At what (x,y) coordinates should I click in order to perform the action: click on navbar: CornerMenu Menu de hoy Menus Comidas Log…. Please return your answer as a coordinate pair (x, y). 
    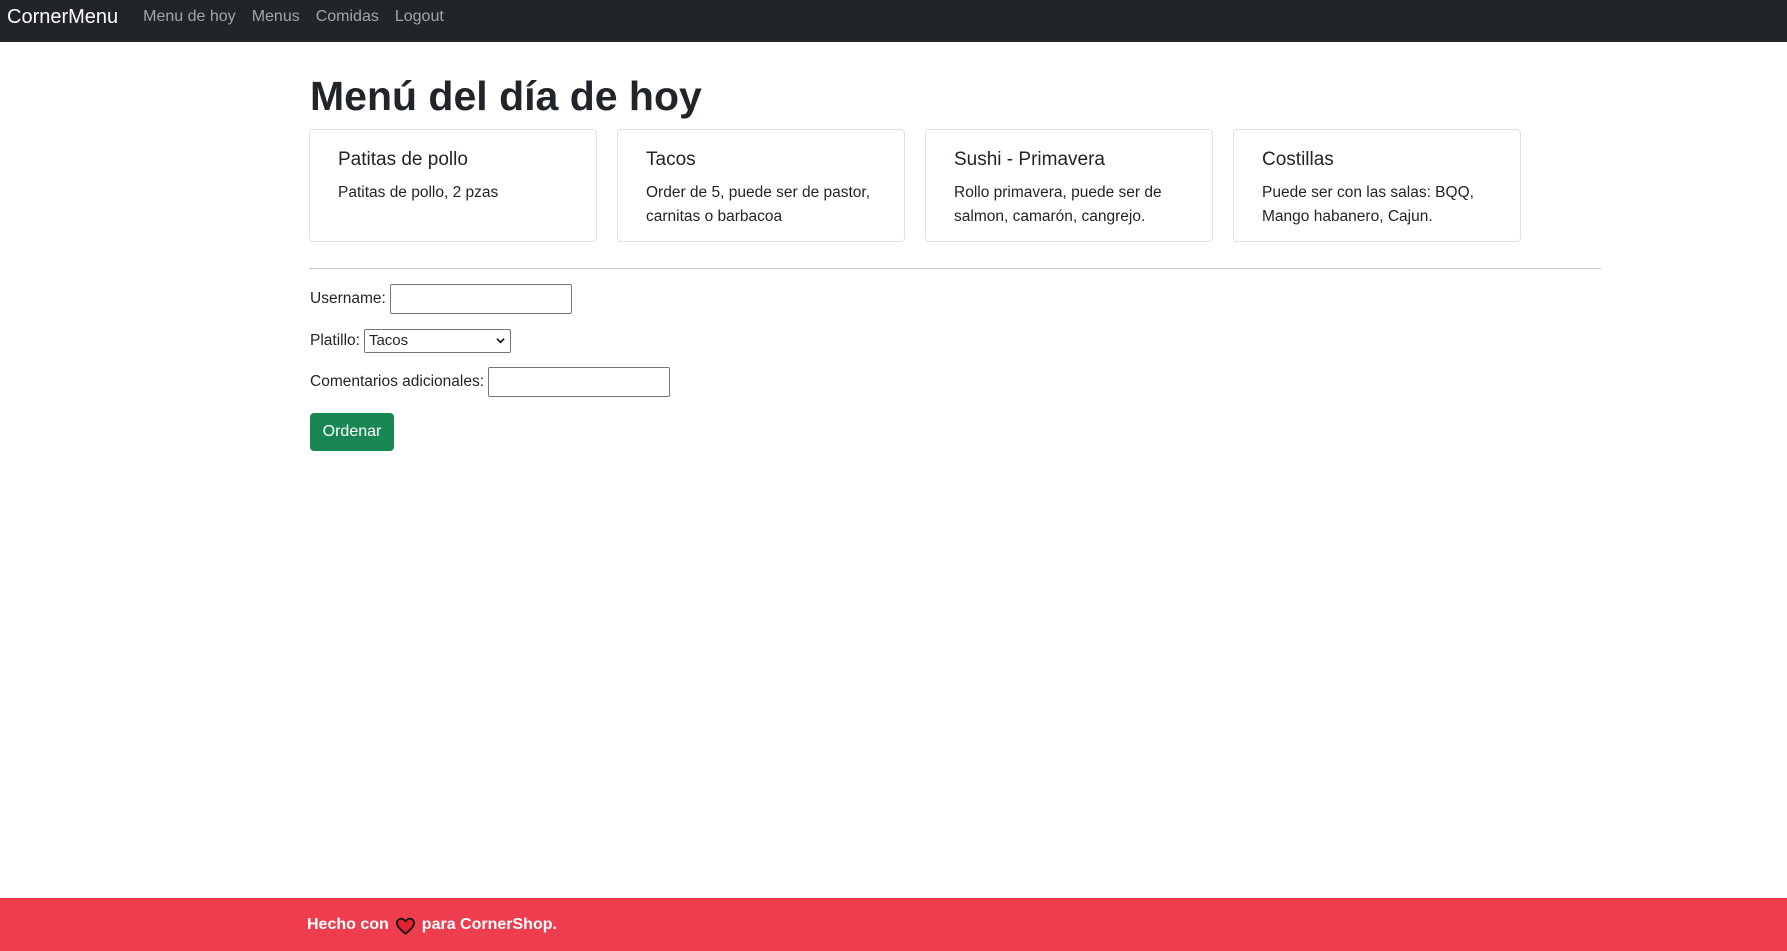
    Looking at the image, I should click on (893, 21).